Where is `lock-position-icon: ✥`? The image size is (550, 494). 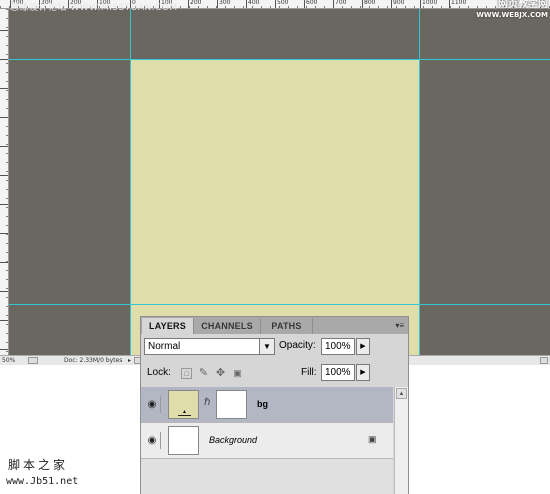 lock-position-icon: ✥ is located at coordinates (220, 373).